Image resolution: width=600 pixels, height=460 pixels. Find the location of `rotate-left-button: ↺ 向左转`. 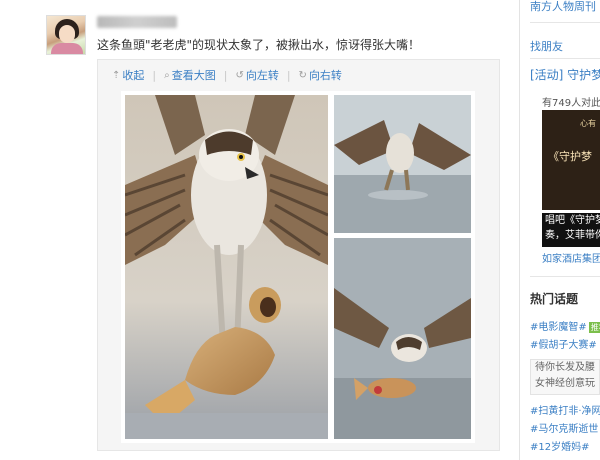

rotate-left-button: ↺ 向左转 is located at coordinates (256, 75).